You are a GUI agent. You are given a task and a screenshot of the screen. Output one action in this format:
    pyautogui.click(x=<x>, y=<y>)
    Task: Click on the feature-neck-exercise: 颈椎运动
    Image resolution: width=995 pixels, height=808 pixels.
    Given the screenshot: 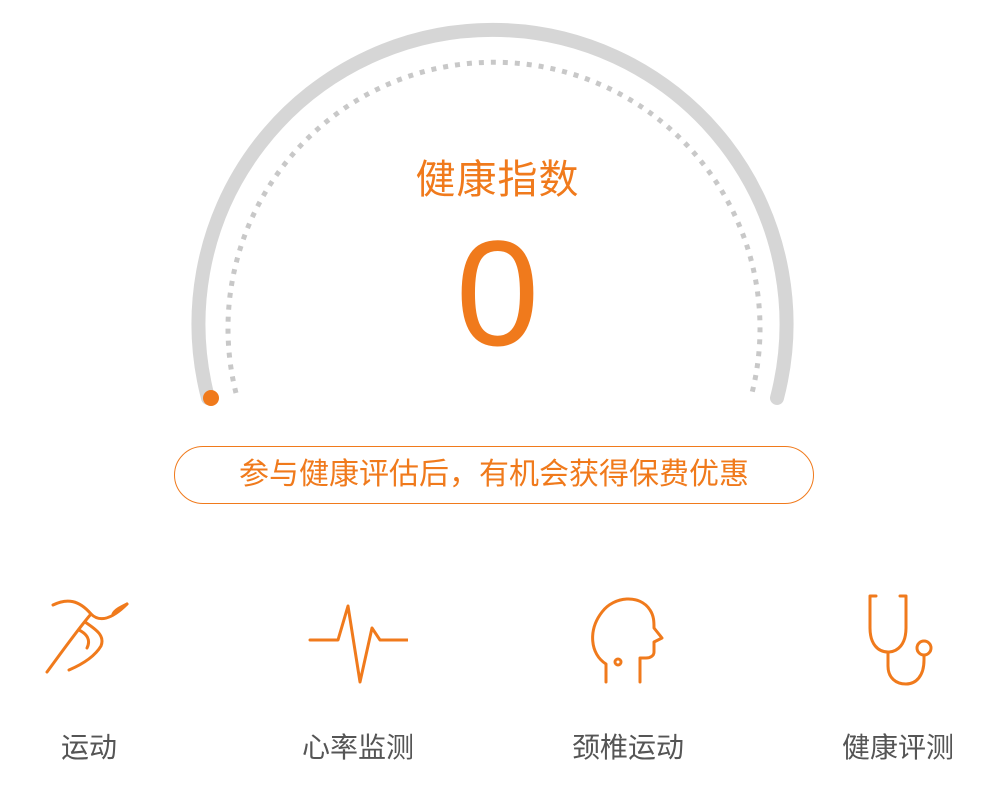 What is the action you would take?
    pyautogui.click(x=628, y=680)
    